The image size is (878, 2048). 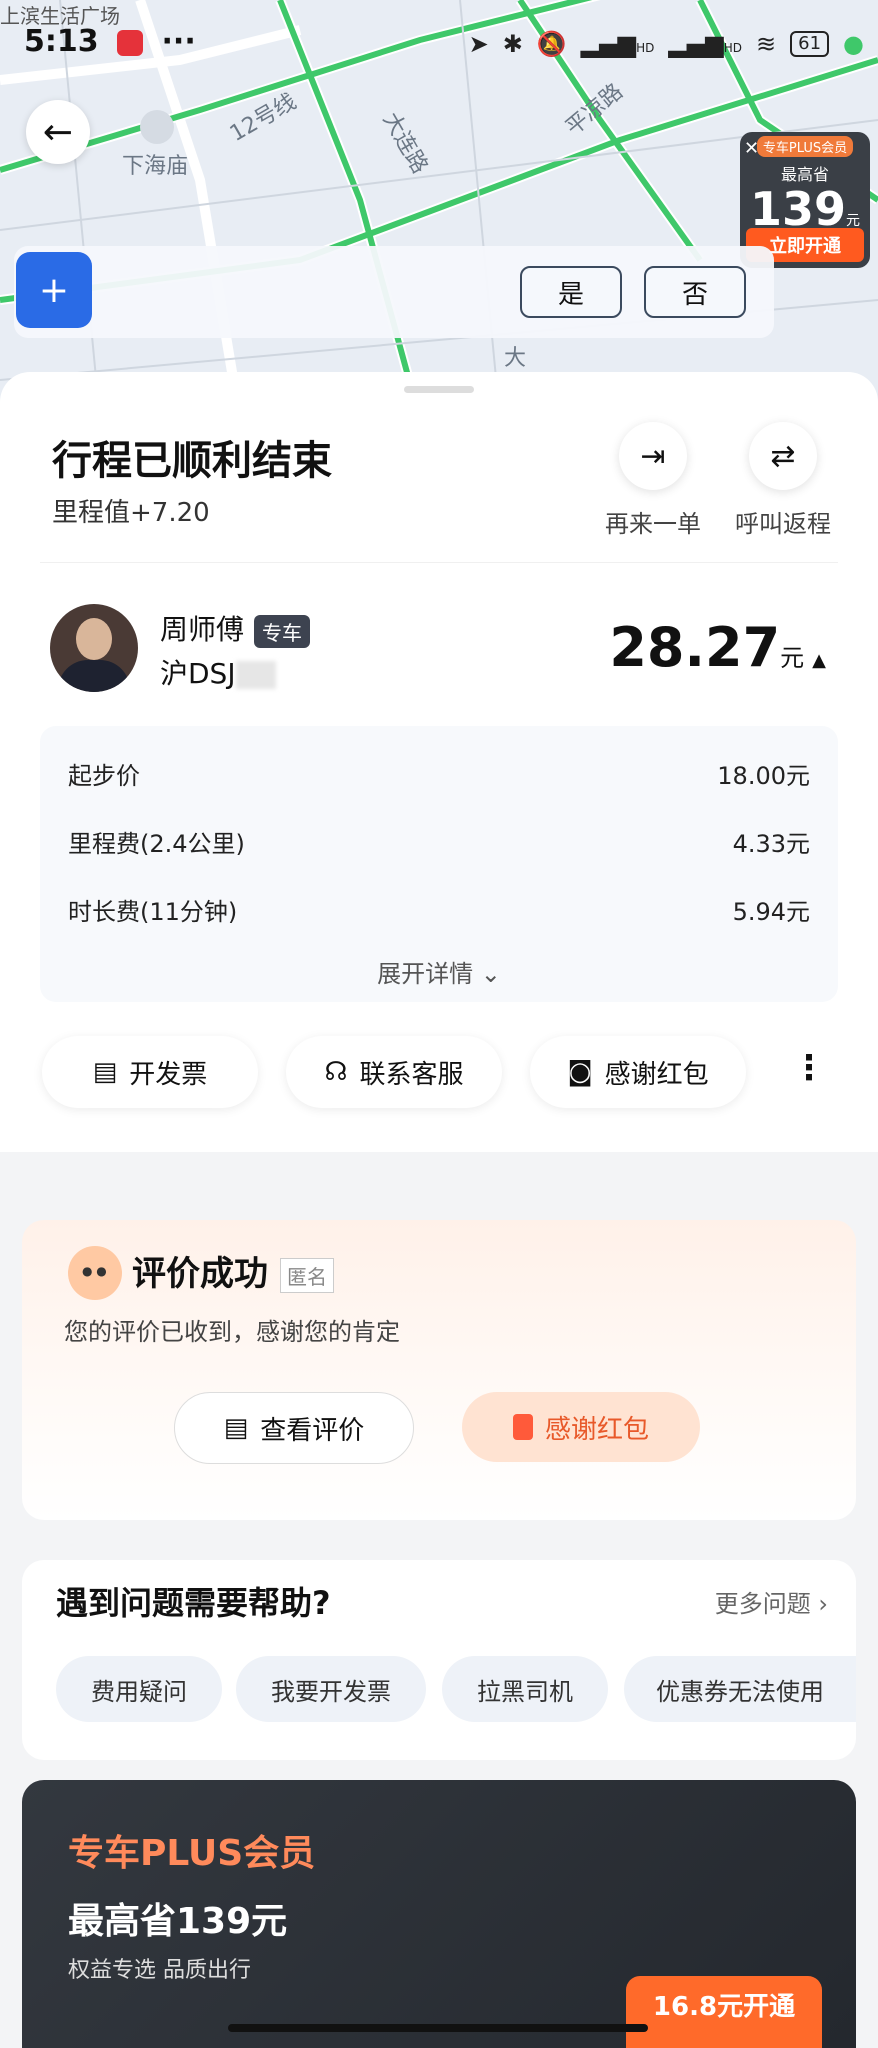 I want to click on reorder-label: 再来一单, so click(x=653, y=524).